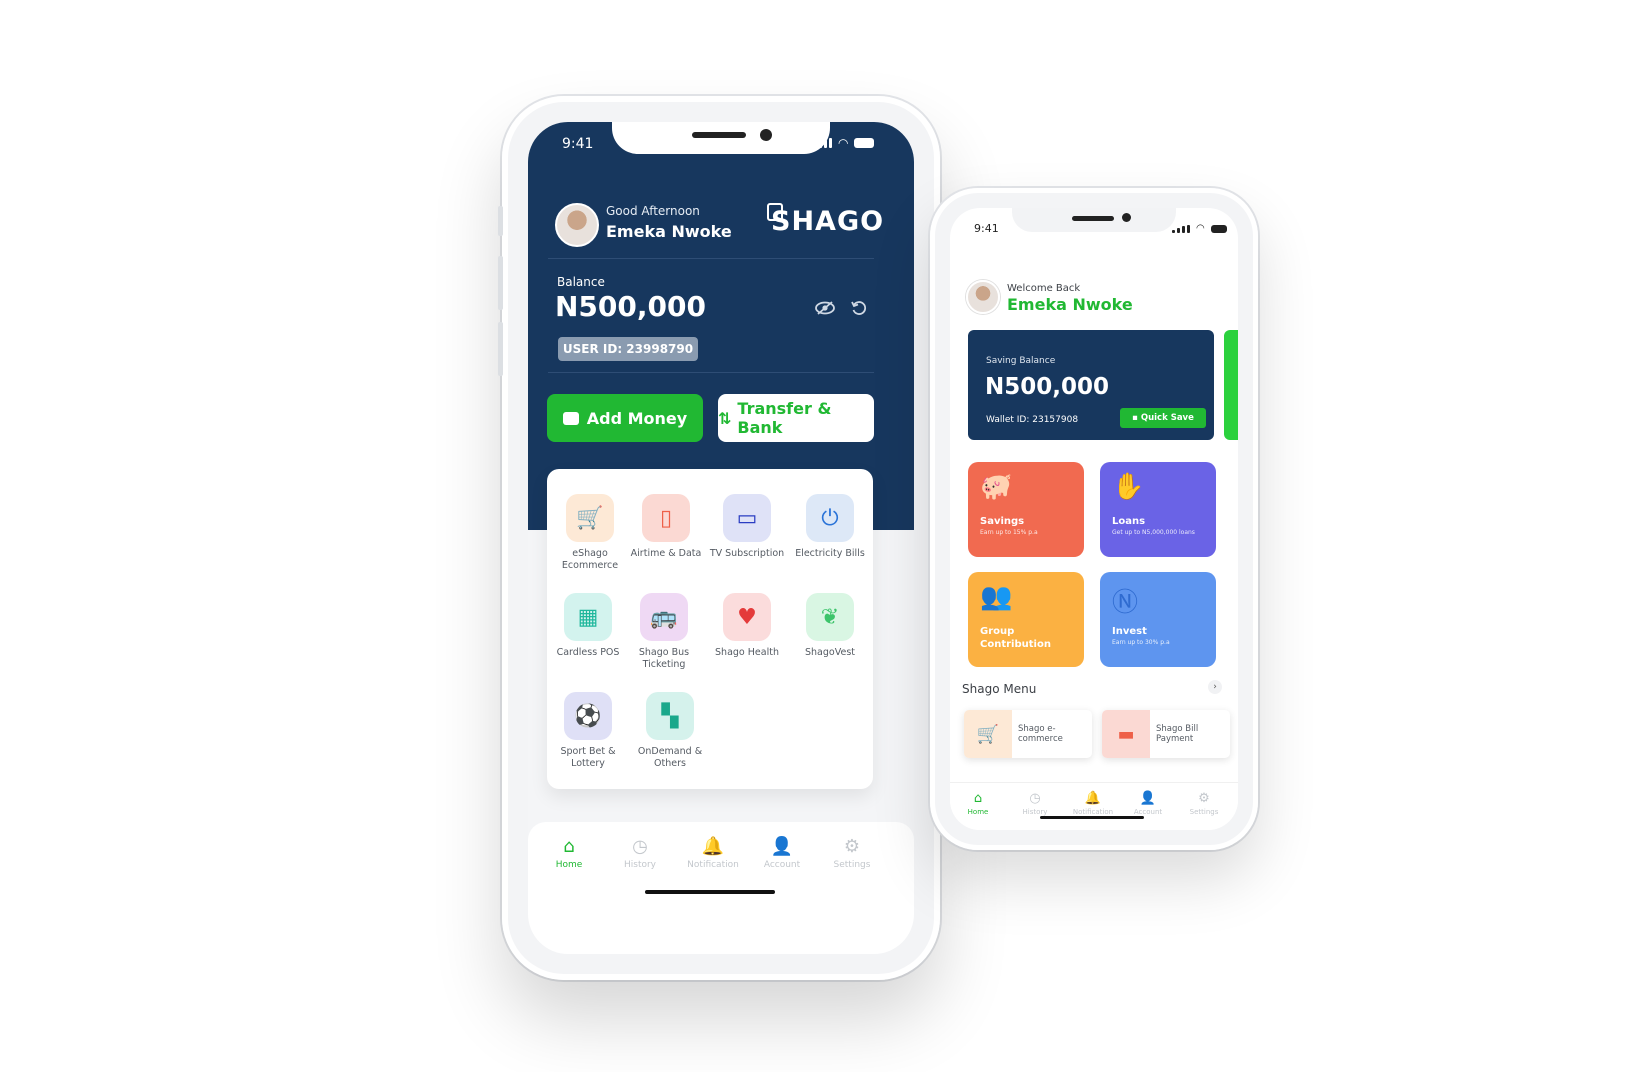  Describe the element at coordinates (782, 846) in the screenshot. I see `user-icon: 👤` at that location.